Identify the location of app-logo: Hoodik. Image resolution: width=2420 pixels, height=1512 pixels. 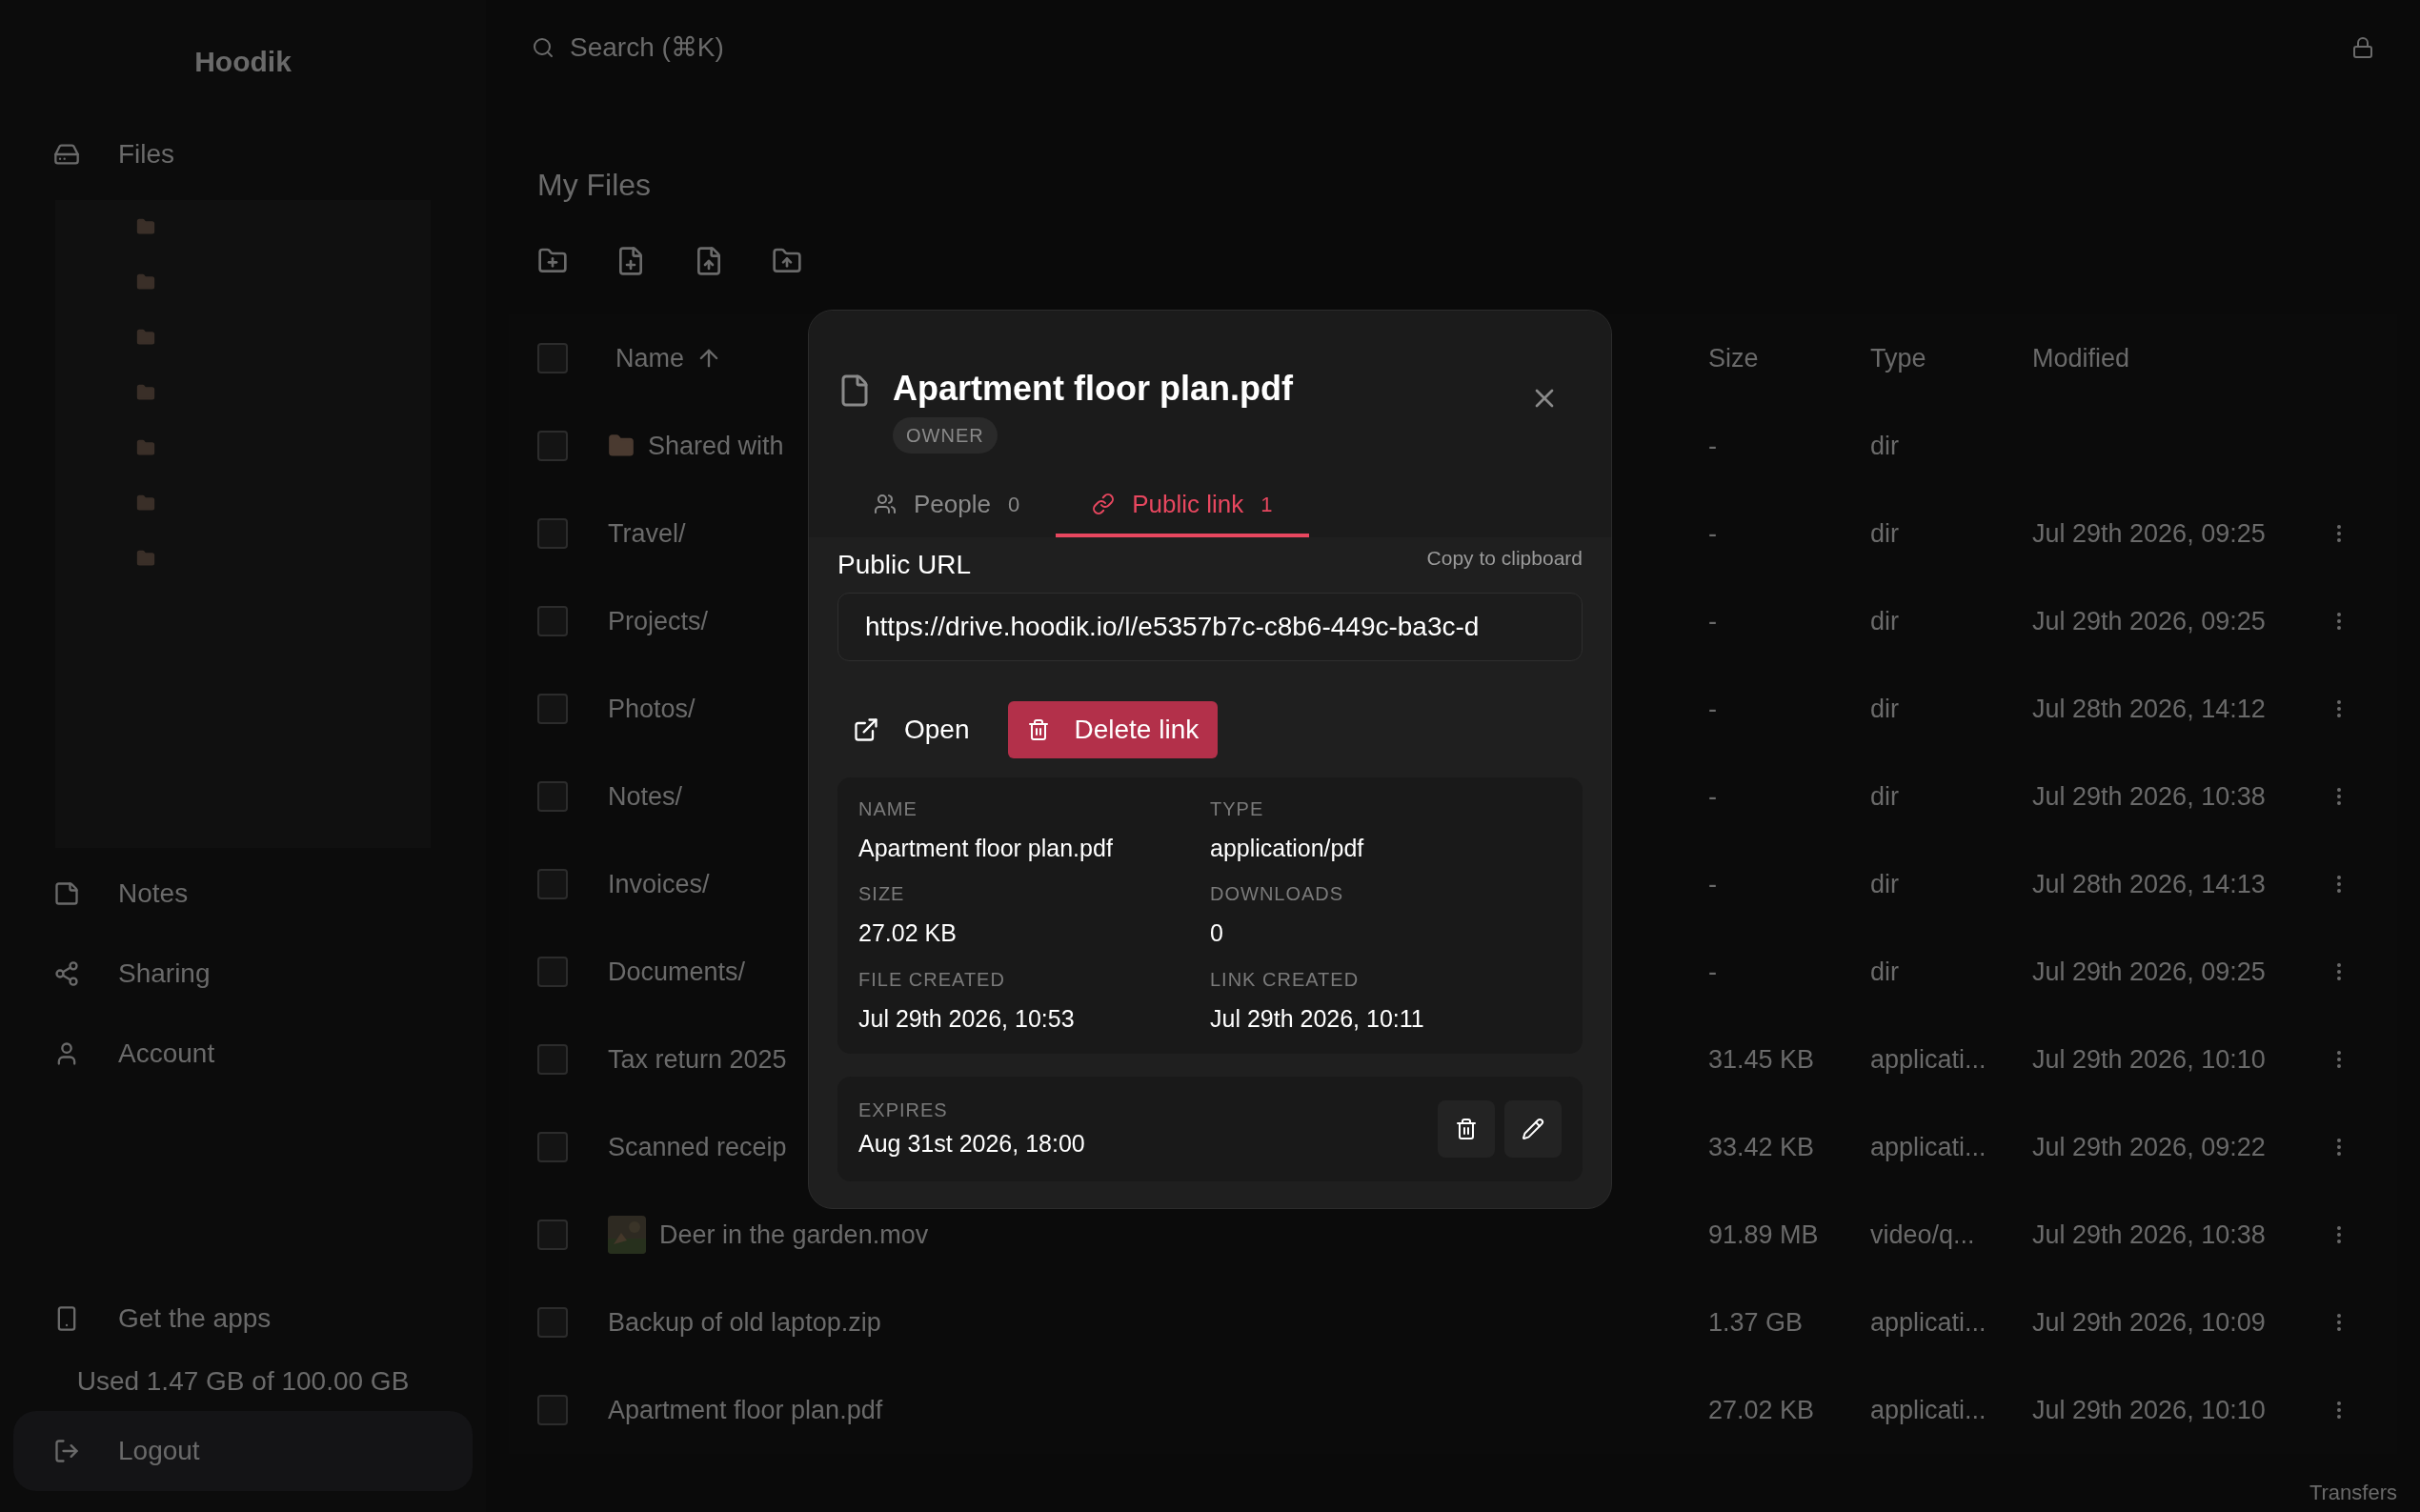
(242, 62).